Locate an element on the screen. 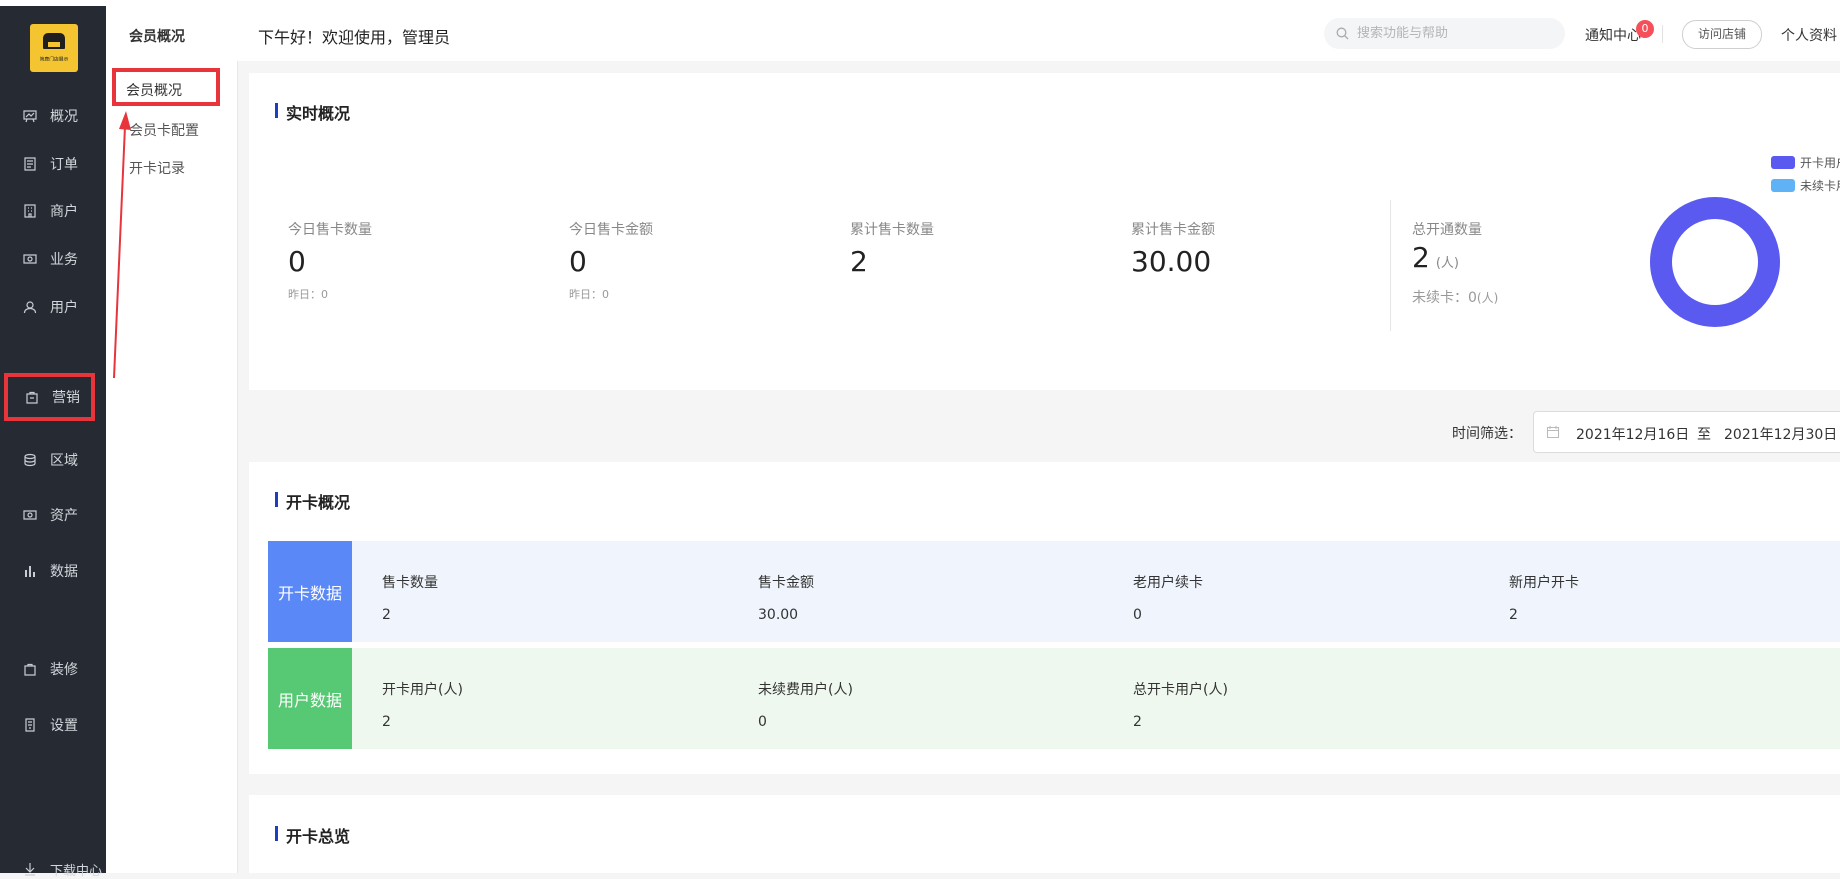 The height and width of the screenshot is (879, 1840). date-end: 2021年12月30日 is located at coordinates (1780, 434).